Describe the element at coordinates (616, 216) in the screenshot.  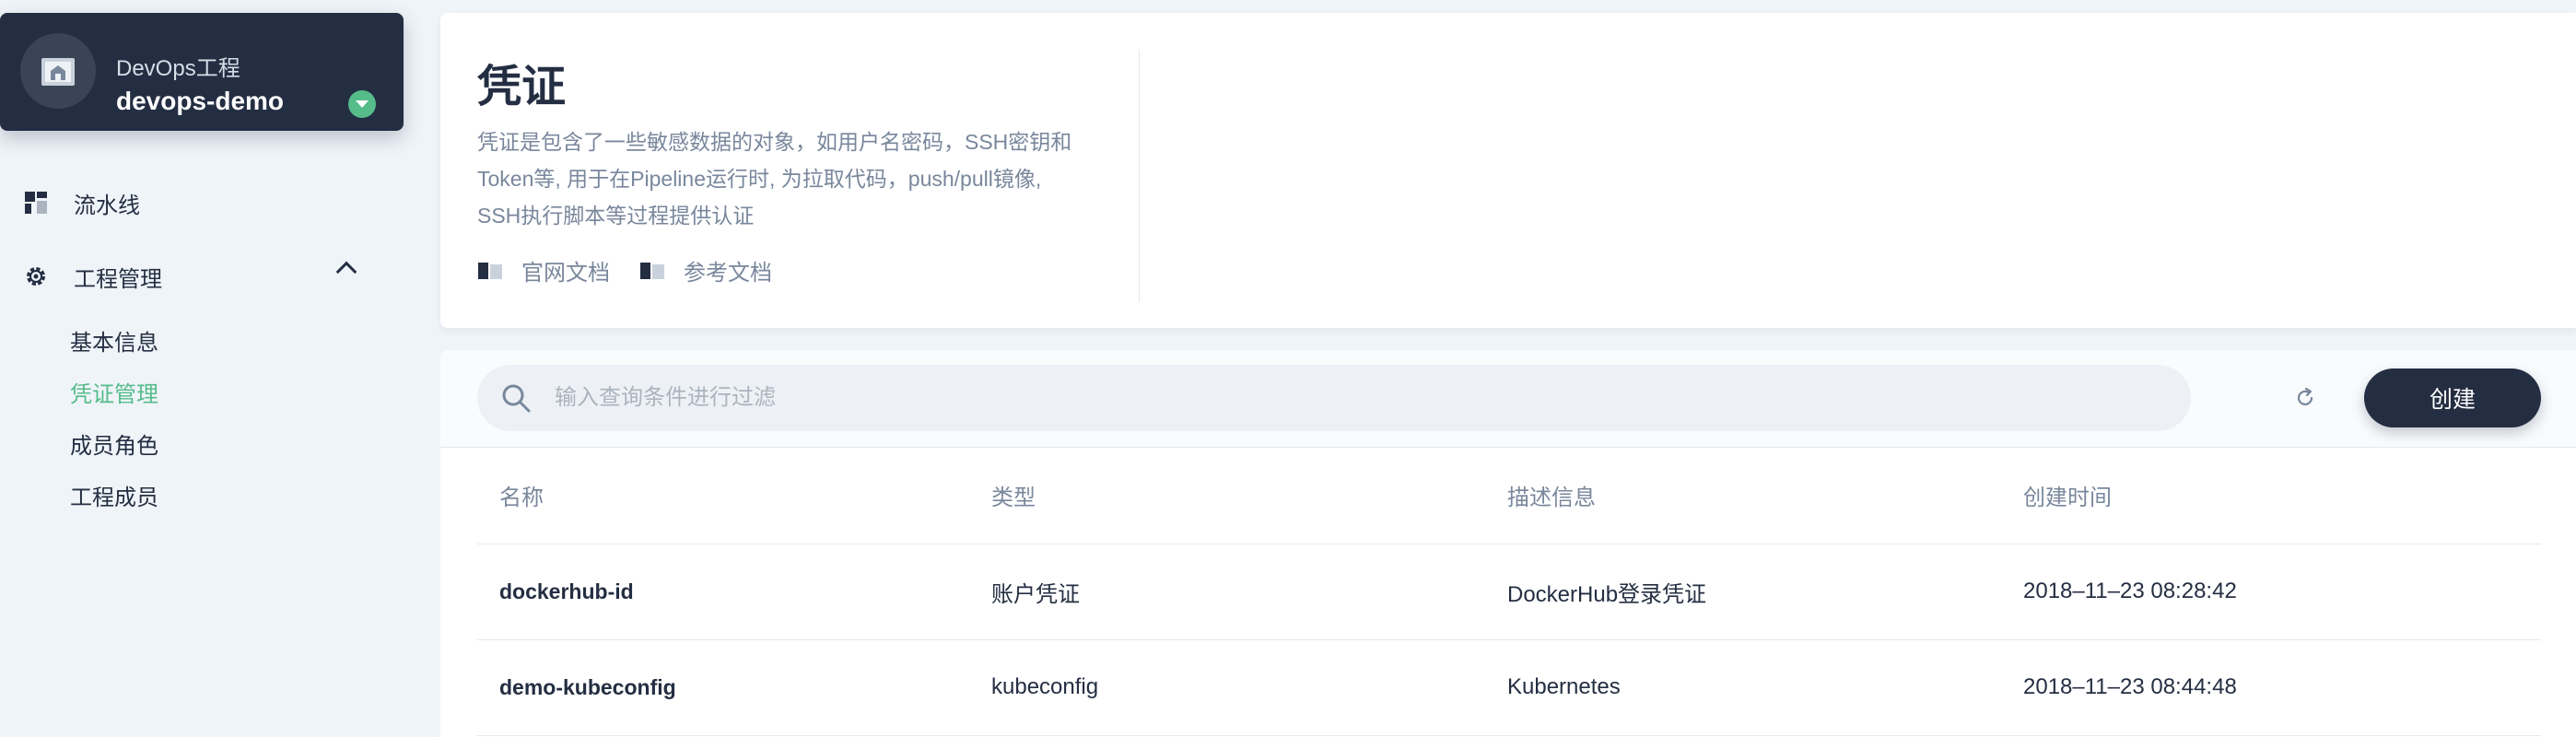
I see `description-line: SSH执行脚本等过程提供认证` at that location.